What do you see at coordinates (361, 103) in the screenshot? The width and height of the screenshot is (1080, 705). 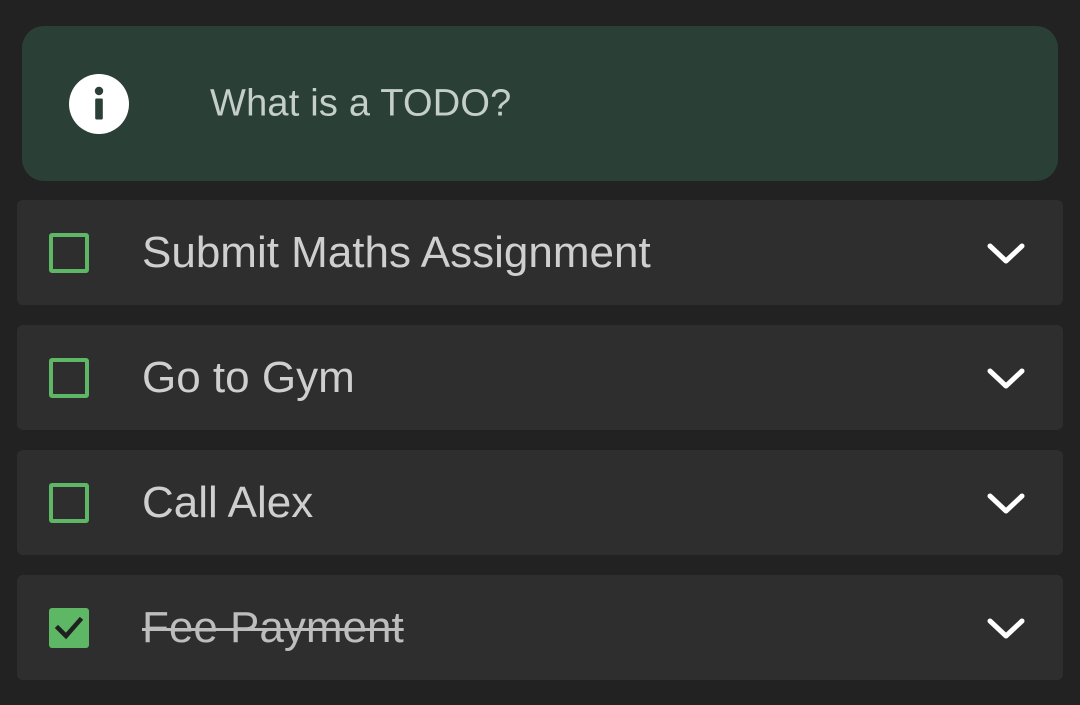 I see `info-banner-text: What is a TODO?` at bounding box center [361, 103].